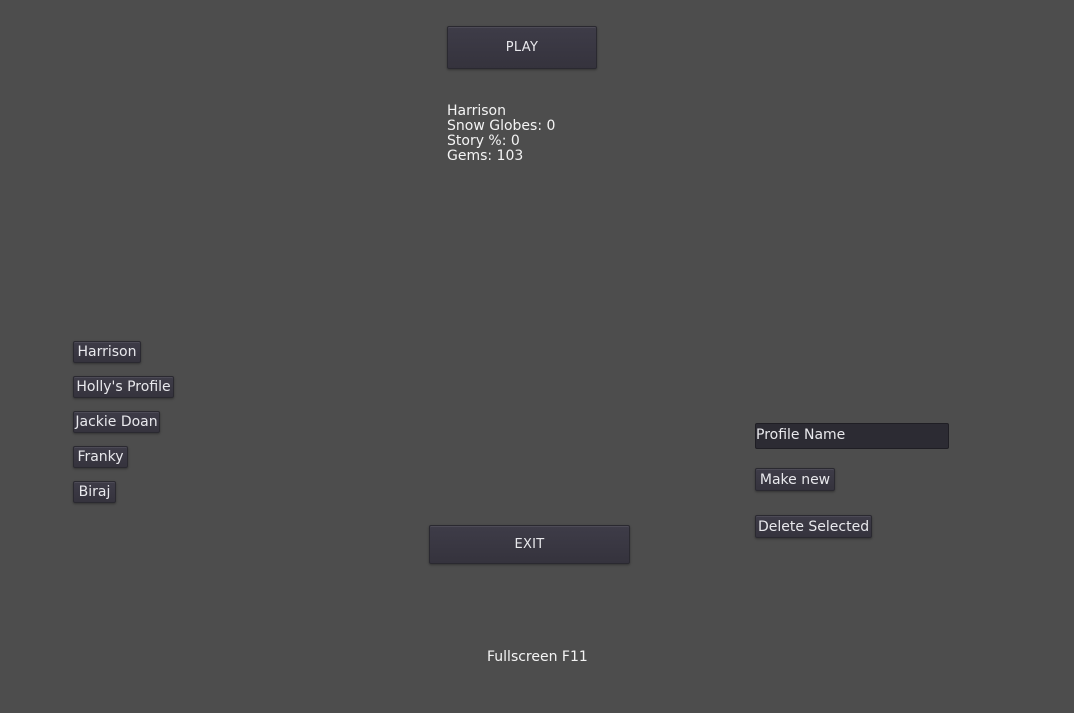 The image size is (1074, 713). What do you see at coordinates (94, 492) in the screenshot?
I see `profile-item-biraj: Biraj` at bounding box center [94, 492].